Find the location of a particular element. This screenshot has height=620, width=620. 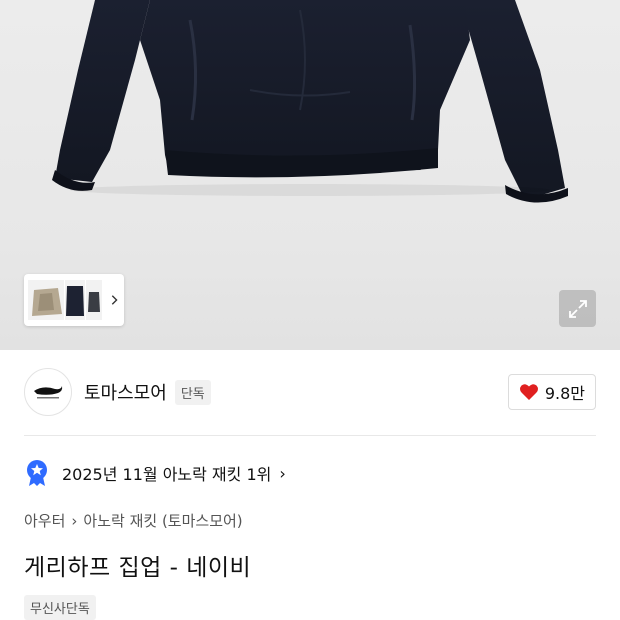

whale-logo-icon is located at coordinates (48, 392).